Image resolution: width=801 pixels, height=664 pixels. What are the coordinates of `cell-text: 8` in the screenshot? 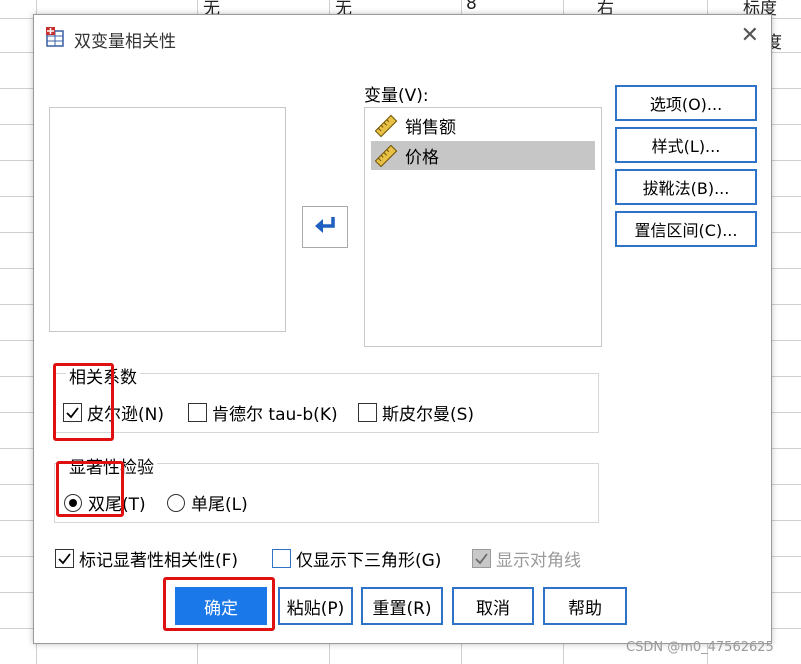 It's located at (471, 7).